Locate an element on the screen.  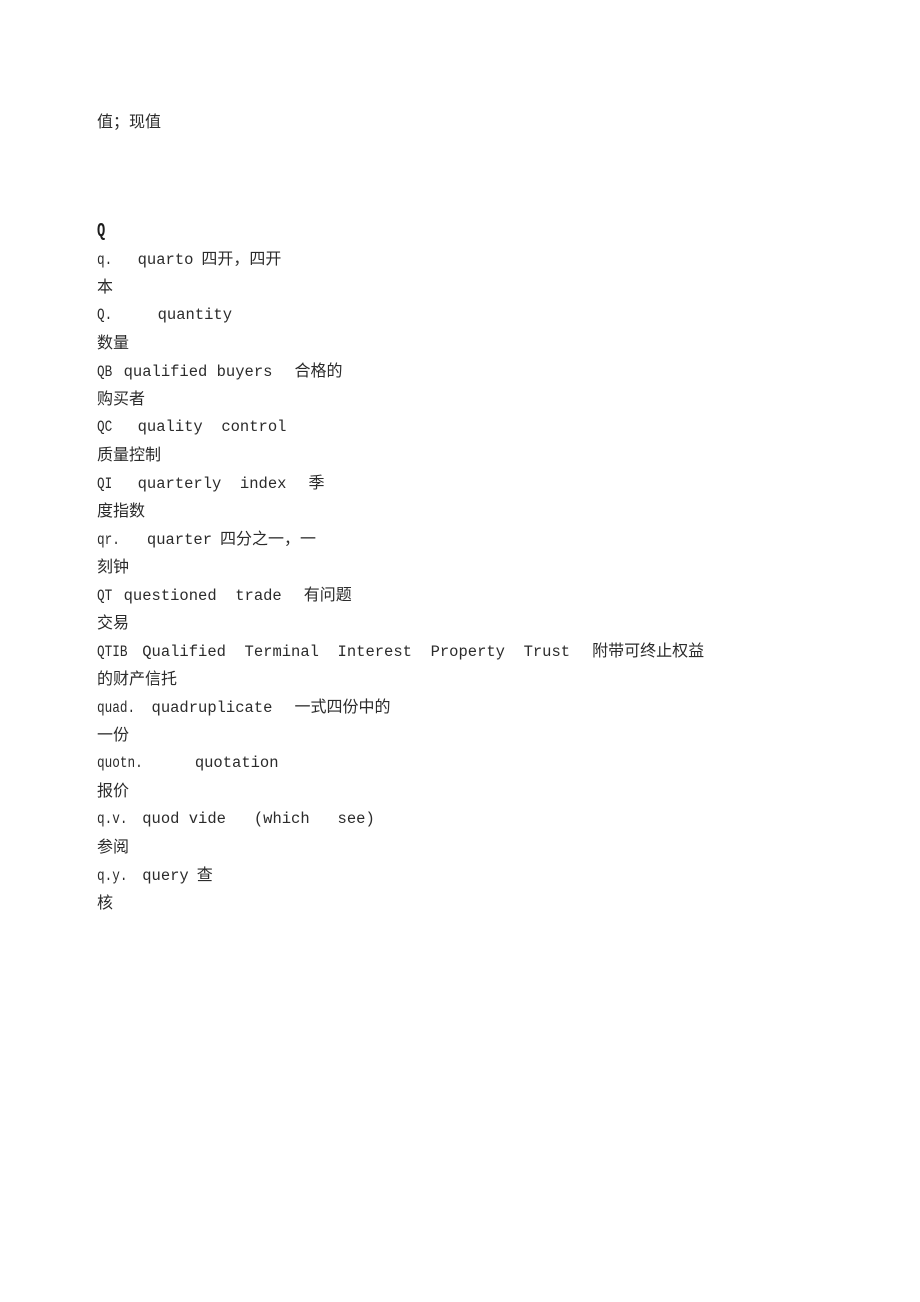
entry-abbreviation: qr. is located at coordinates (108, 540).